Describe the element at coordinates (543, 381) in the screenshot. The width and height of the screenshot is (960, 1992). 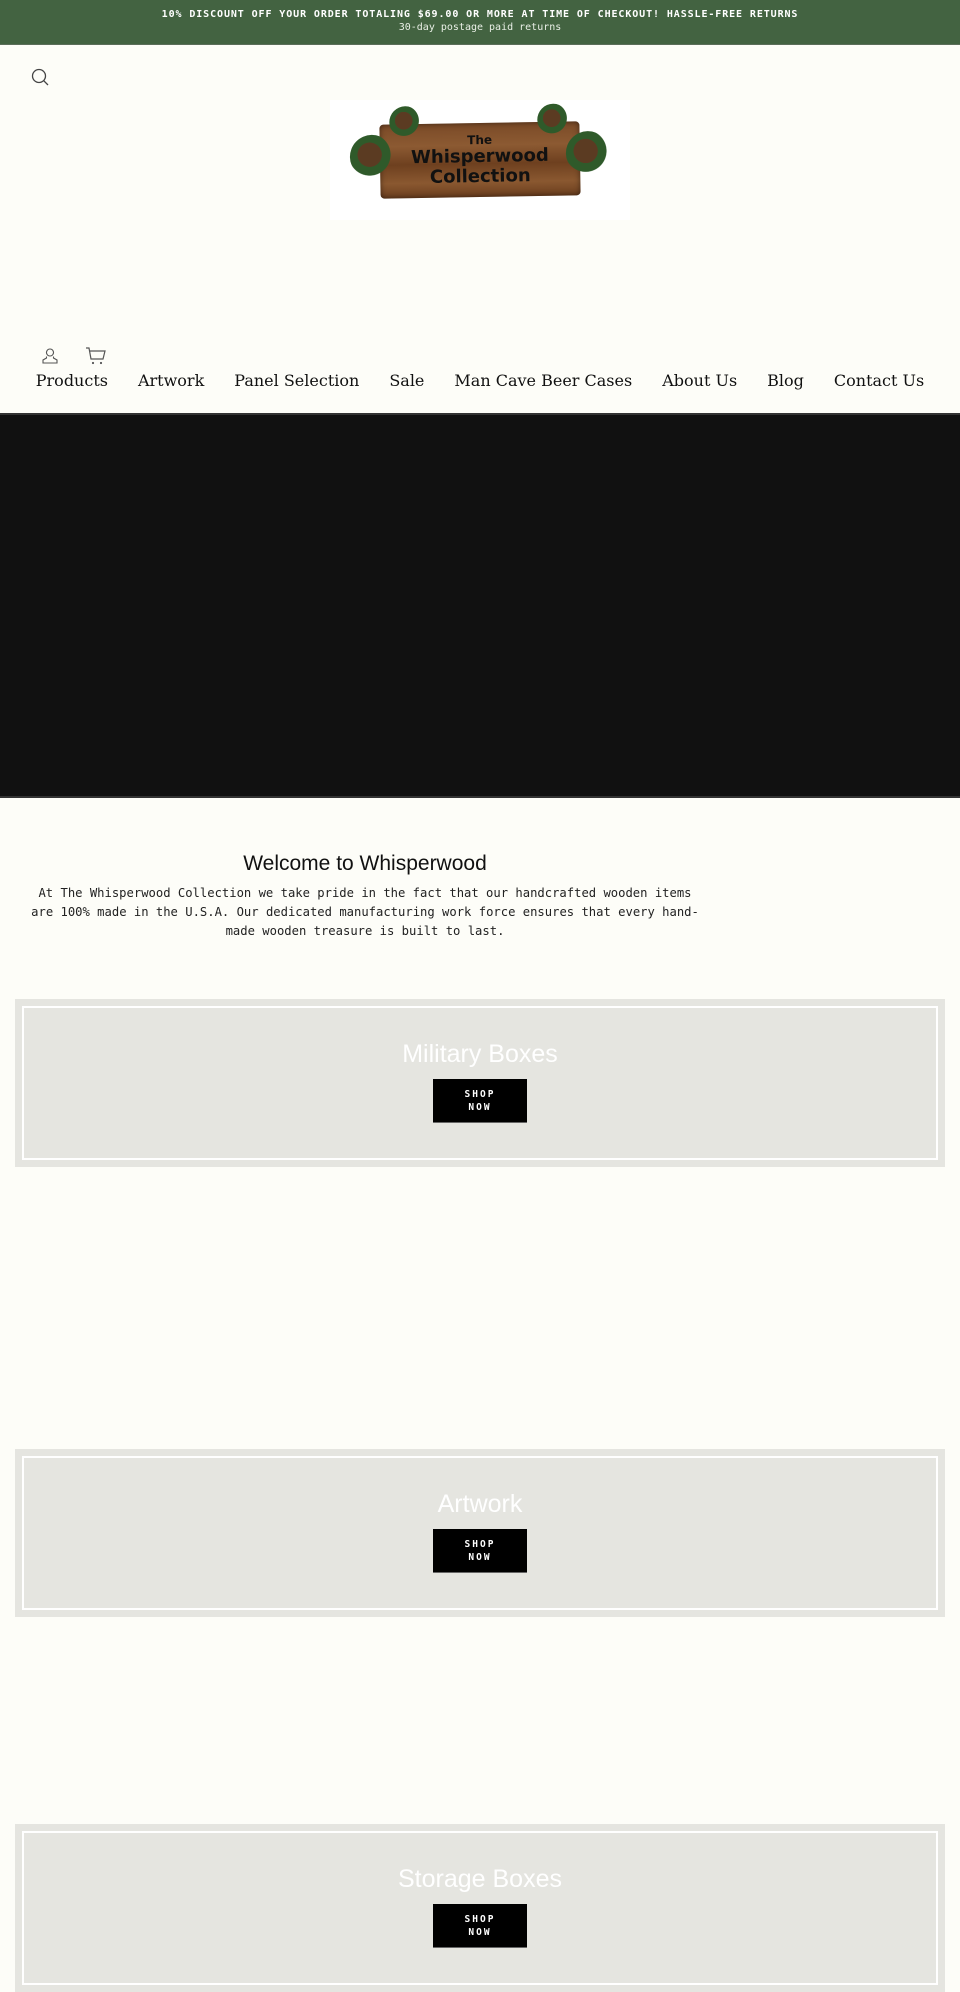
I see `nav-item-man-cave-beer-cases: Man Cave Beer Cases` at that location.